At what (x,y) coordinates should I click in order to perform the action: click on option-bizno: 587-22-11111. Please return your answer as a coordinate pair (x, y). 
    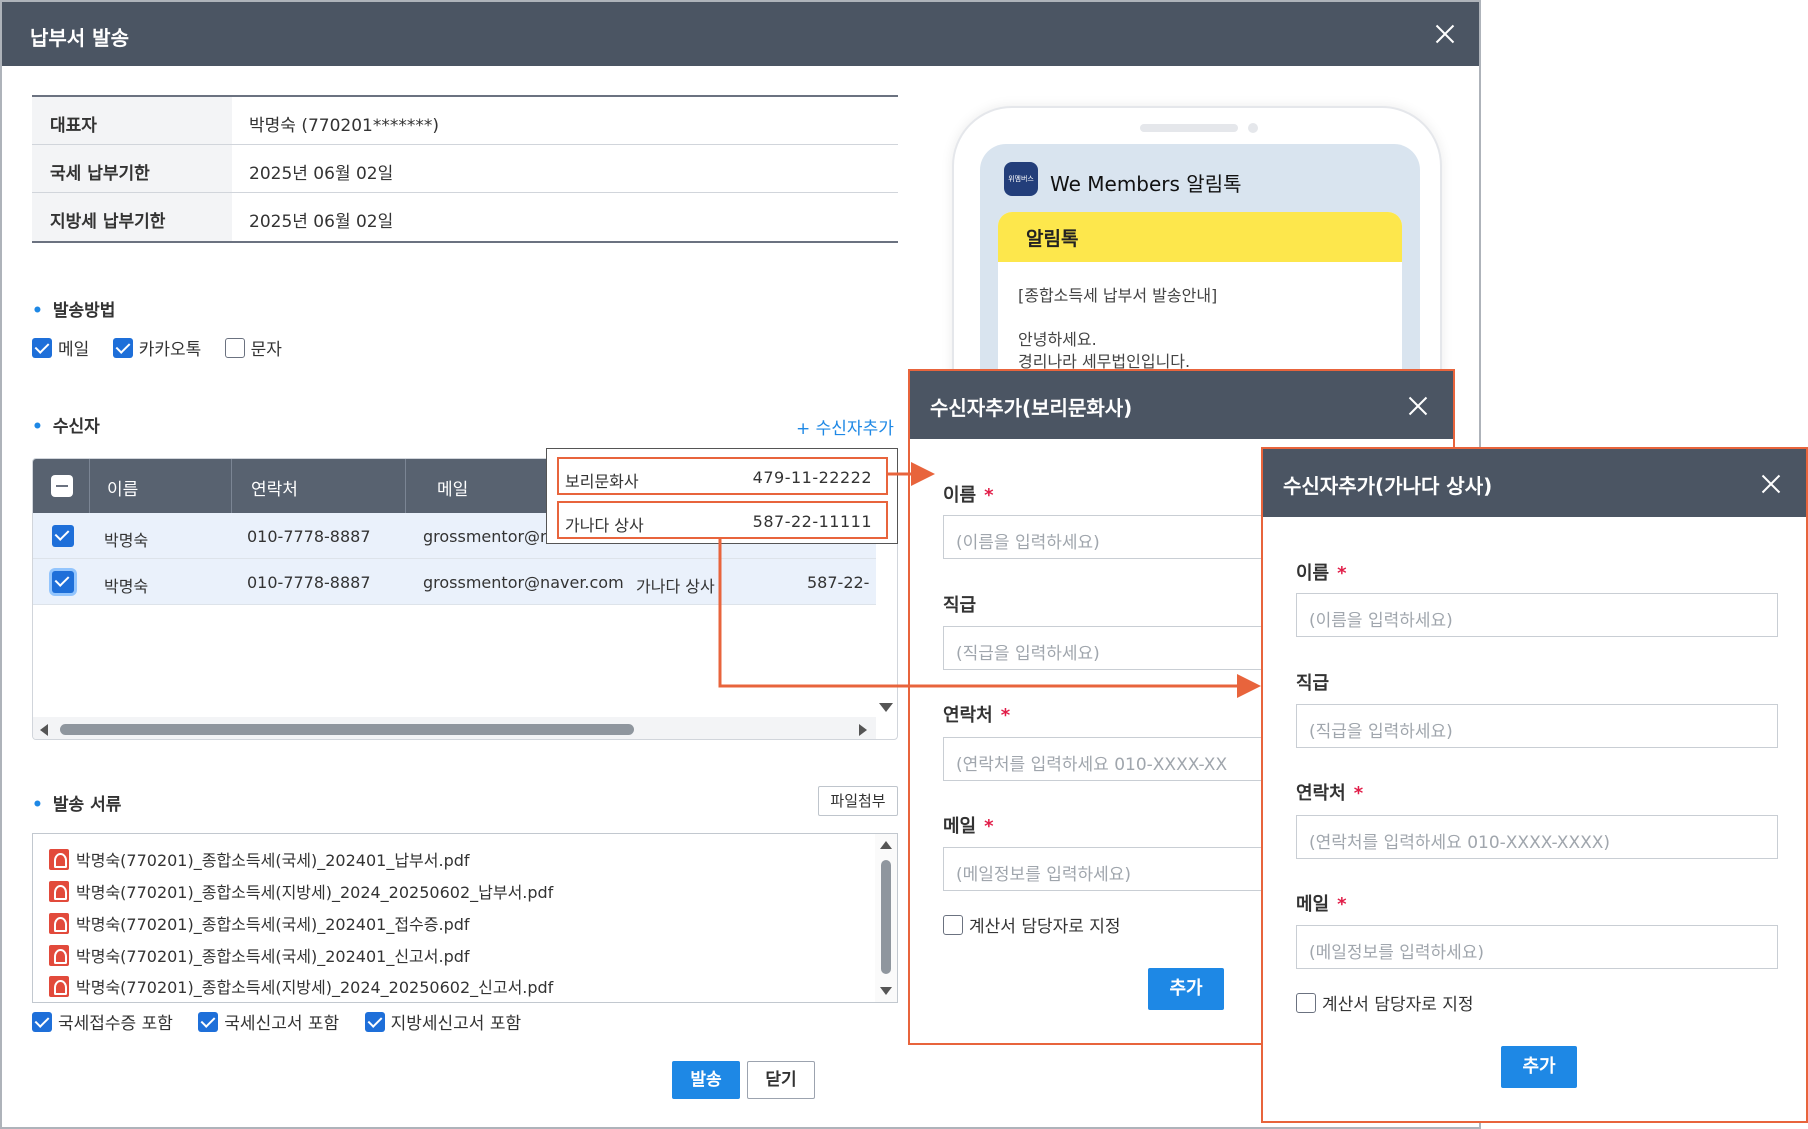
    Looking at the image, I should click on (812, 521).